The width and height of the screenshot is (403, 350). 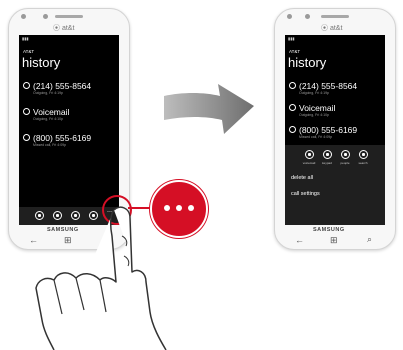 What do you see at coordinates (299, 240) in the screenshot?
I see `back-arrow-icon: ←` at bounding box center [299, 240].